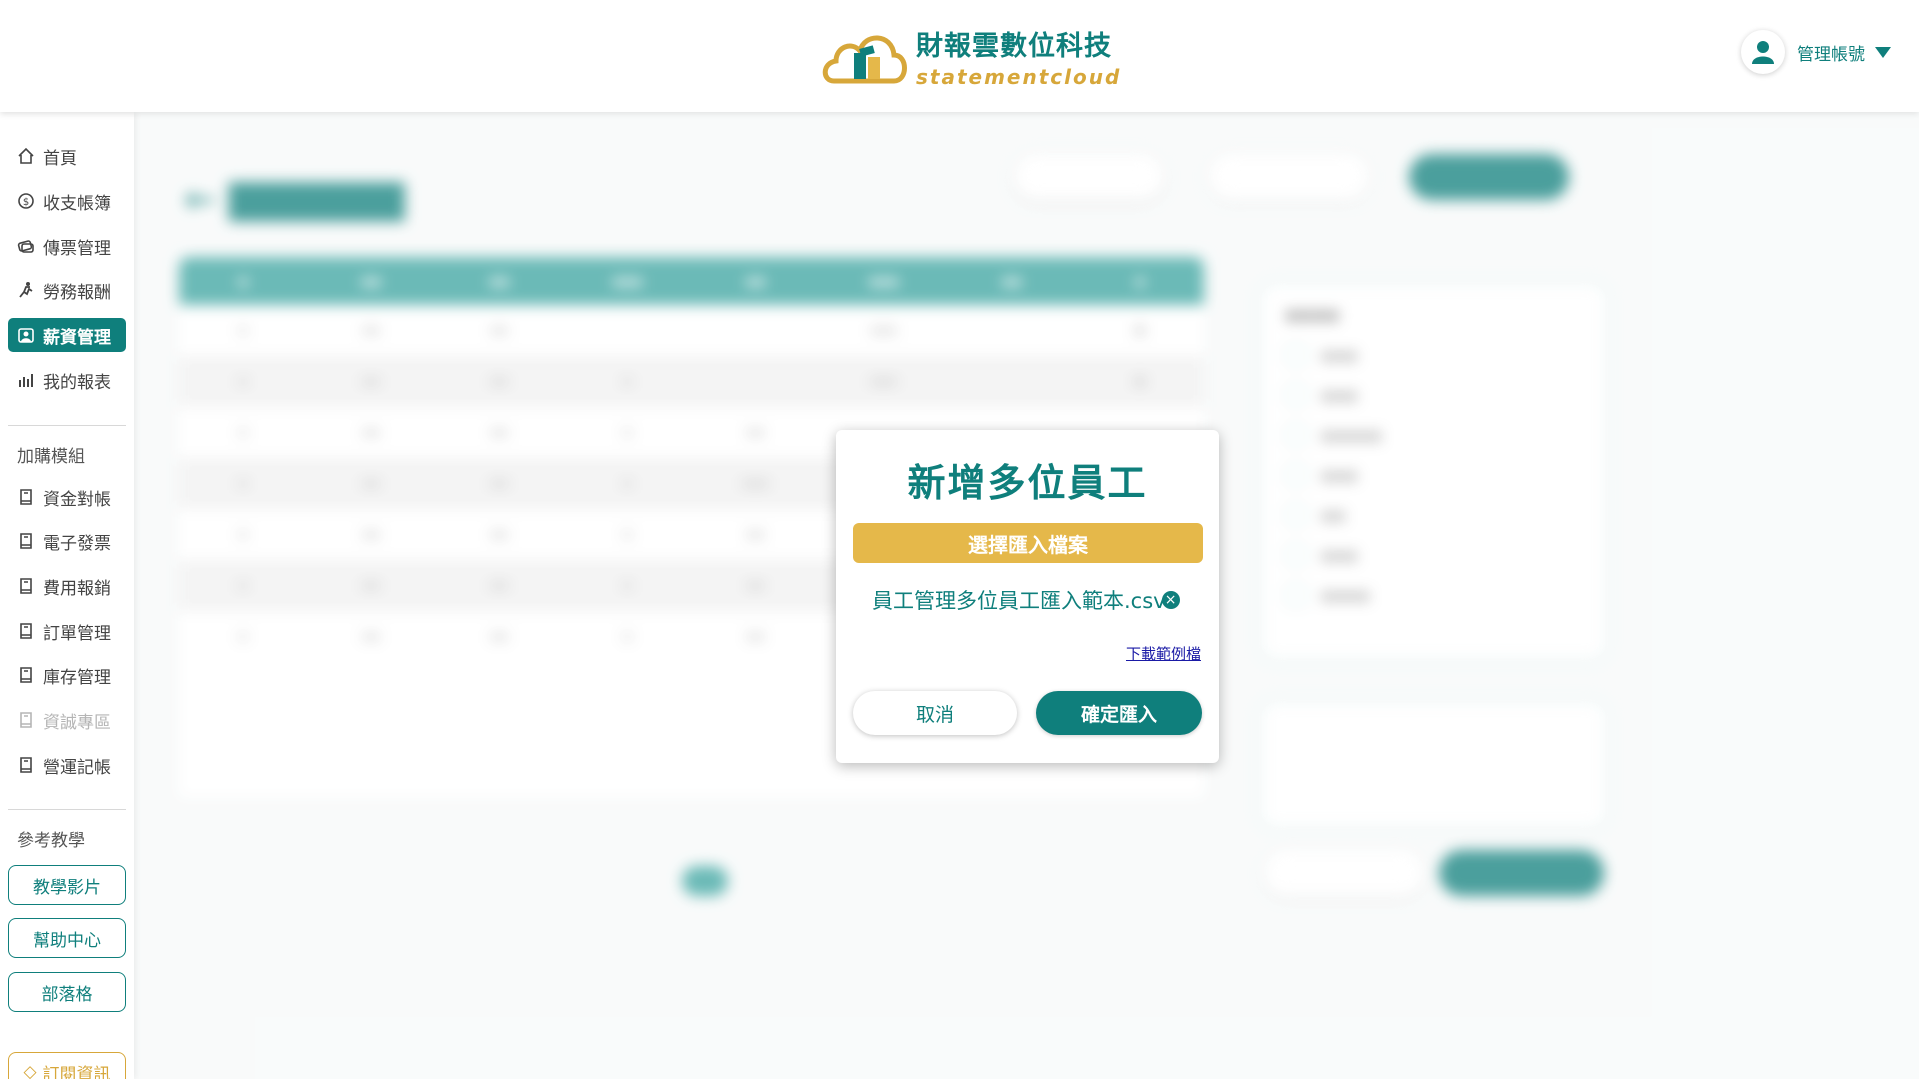 Image resolution: width=1919 pixels, height=1079 pixels. What do you see at coordinates (1831, 54) in the screenshot?
I see `account-label: 管理帳號` at bounding box center [1831, 54].